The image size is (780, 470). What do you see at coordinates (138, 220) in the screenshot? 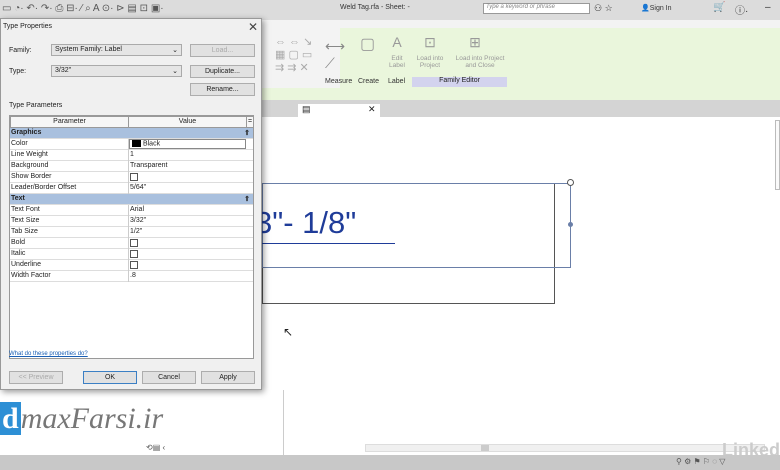
I see `parameter-value: 3/32"` at bounding box center [138, 220].